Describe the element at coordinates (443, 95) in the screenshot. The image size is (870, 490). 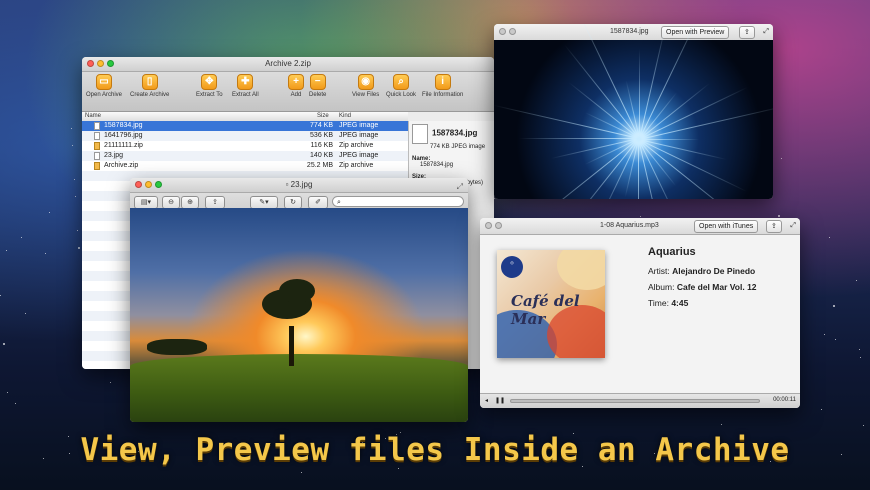
I see `file-information-label: File Information` at that location.